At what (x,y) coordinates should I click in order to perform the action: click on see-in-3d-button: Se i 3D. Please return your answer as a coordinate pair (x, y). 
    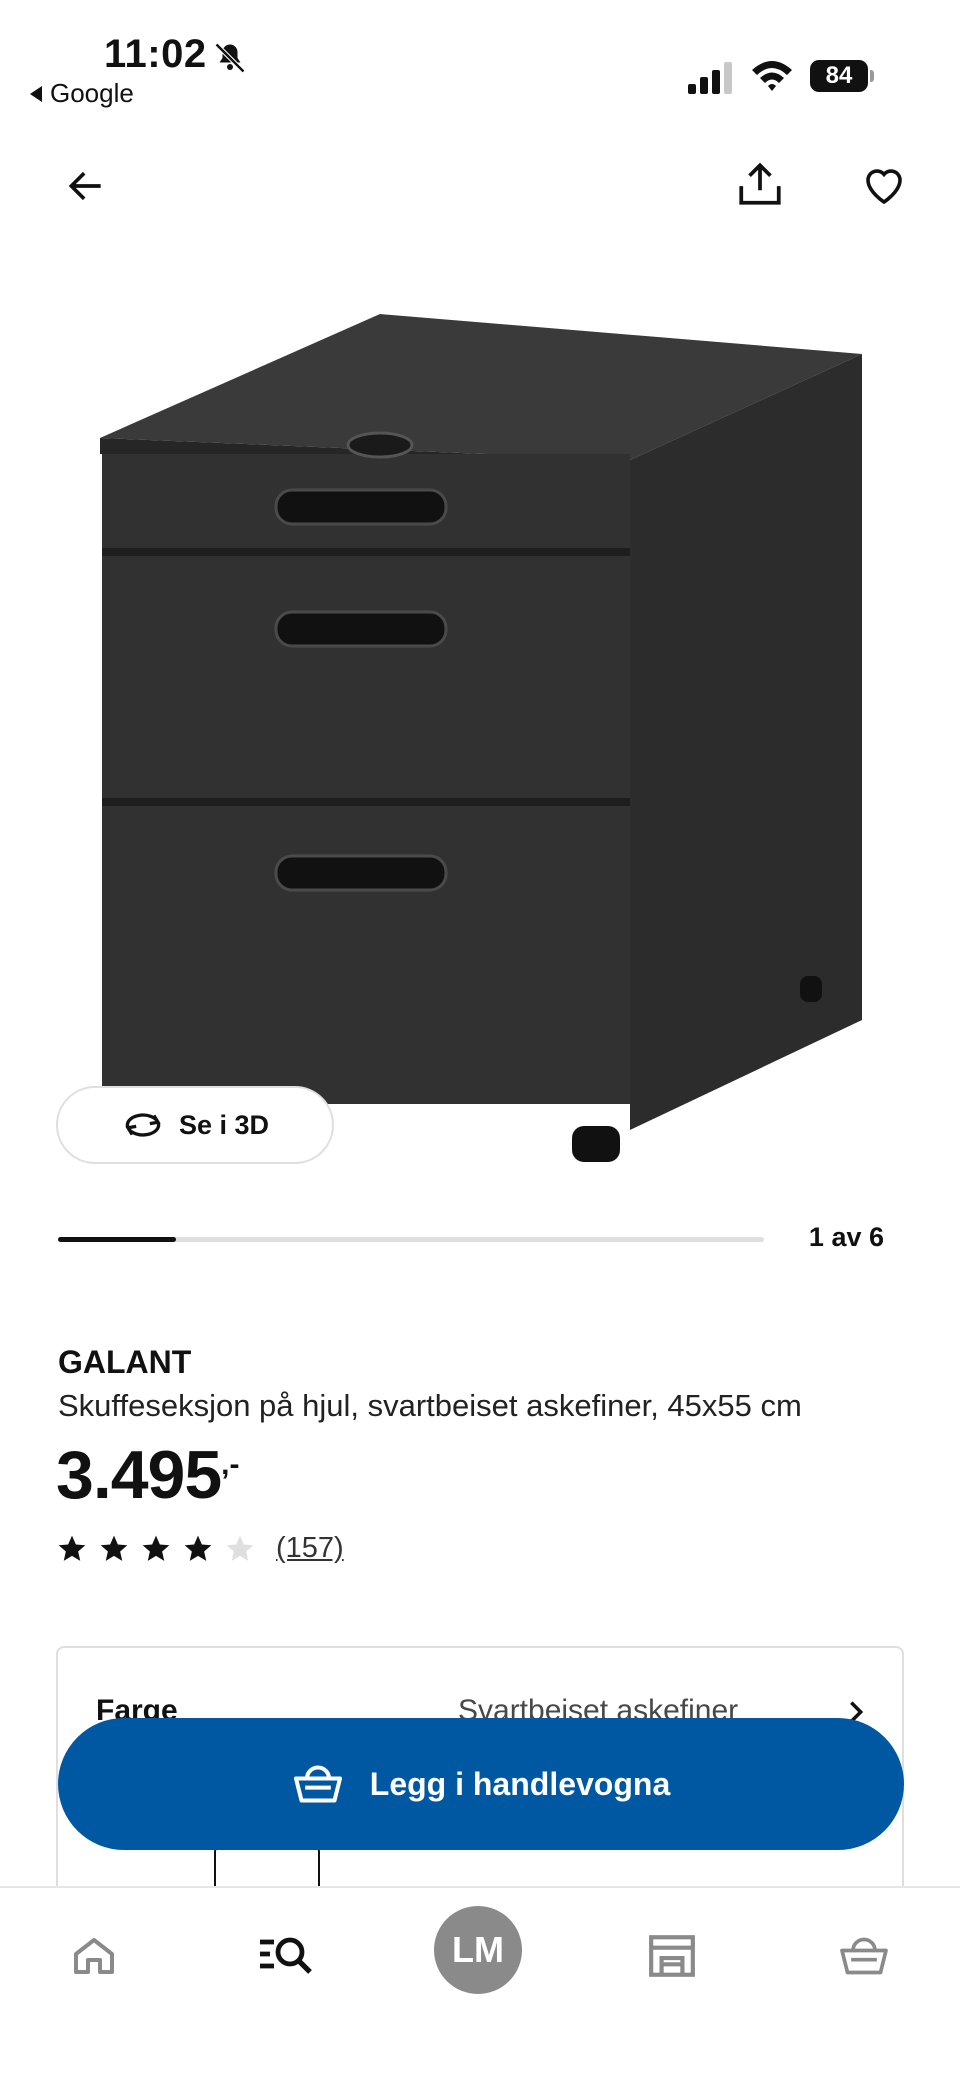
    Looking at the image, I should click on (195, 1125).